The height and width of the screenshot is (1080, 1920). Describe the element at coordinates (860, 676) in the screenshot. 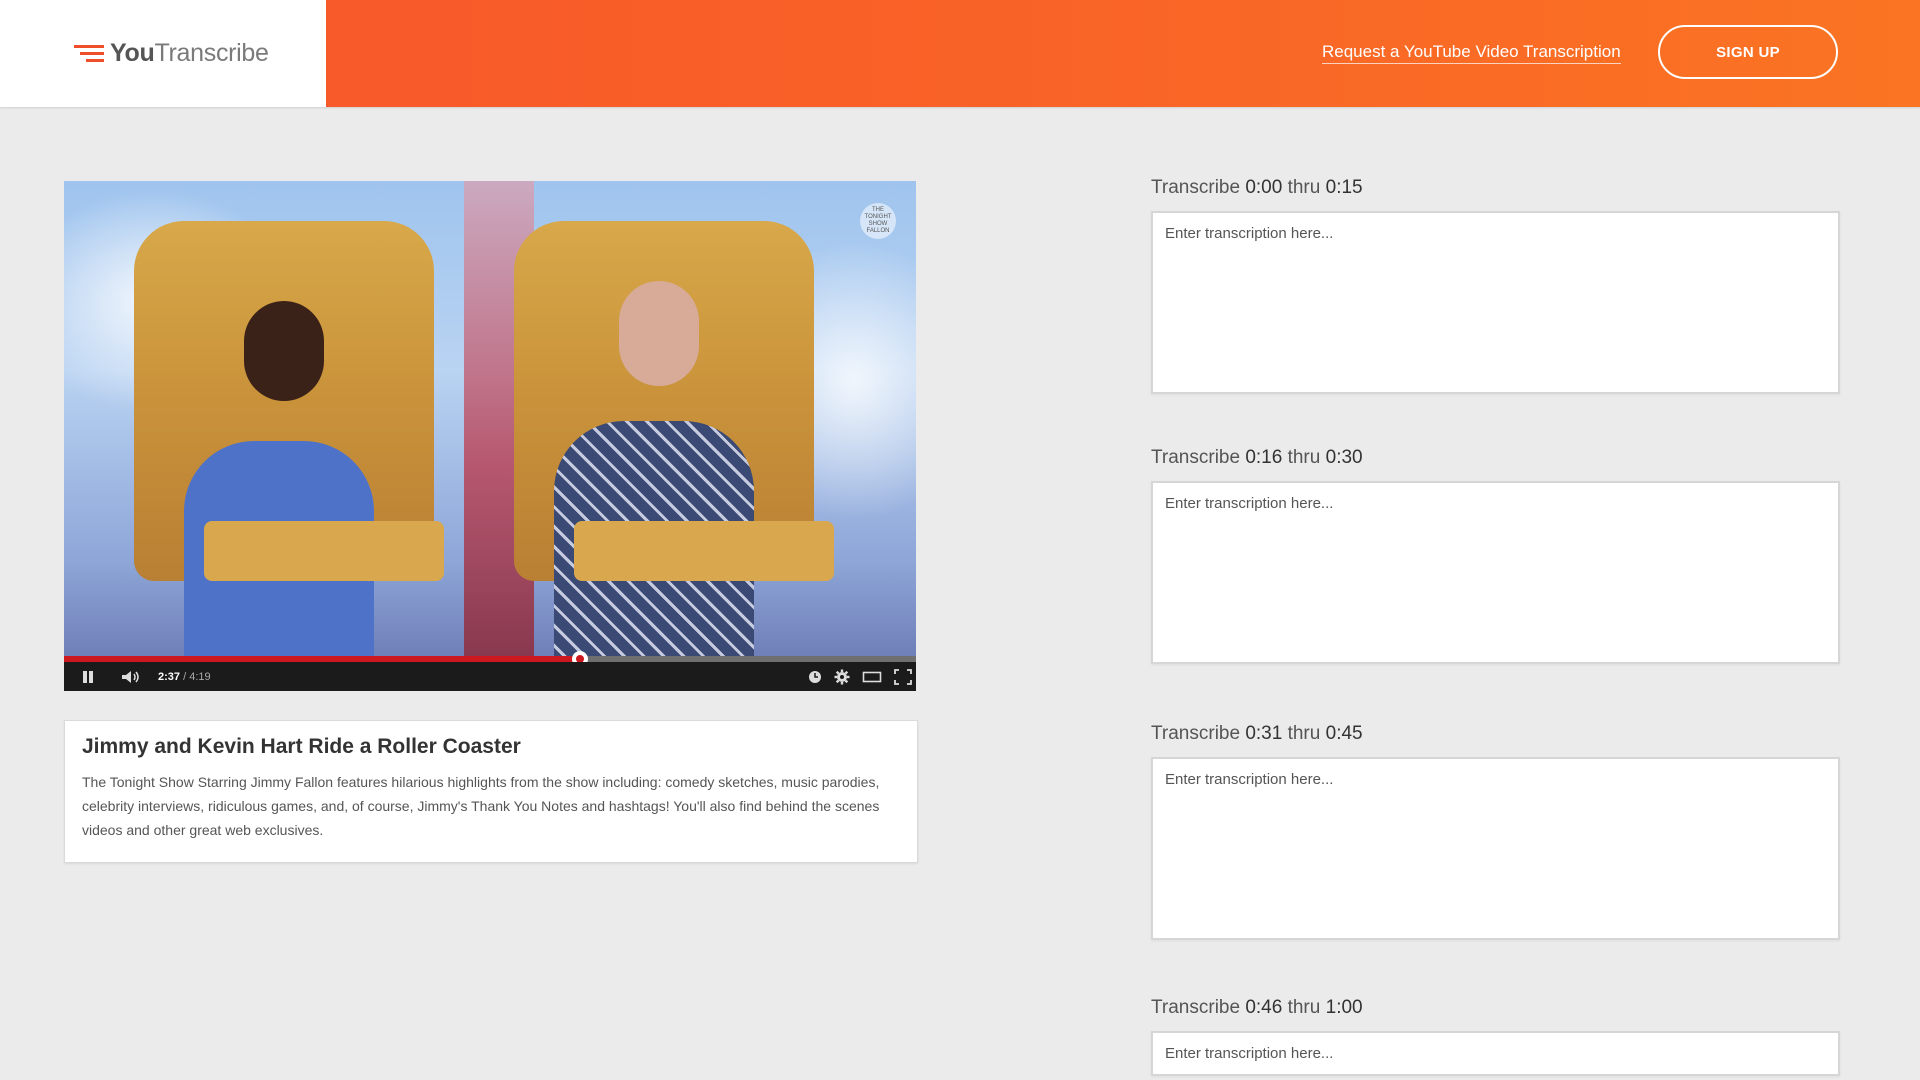

I see `player-right-controls` at that location.